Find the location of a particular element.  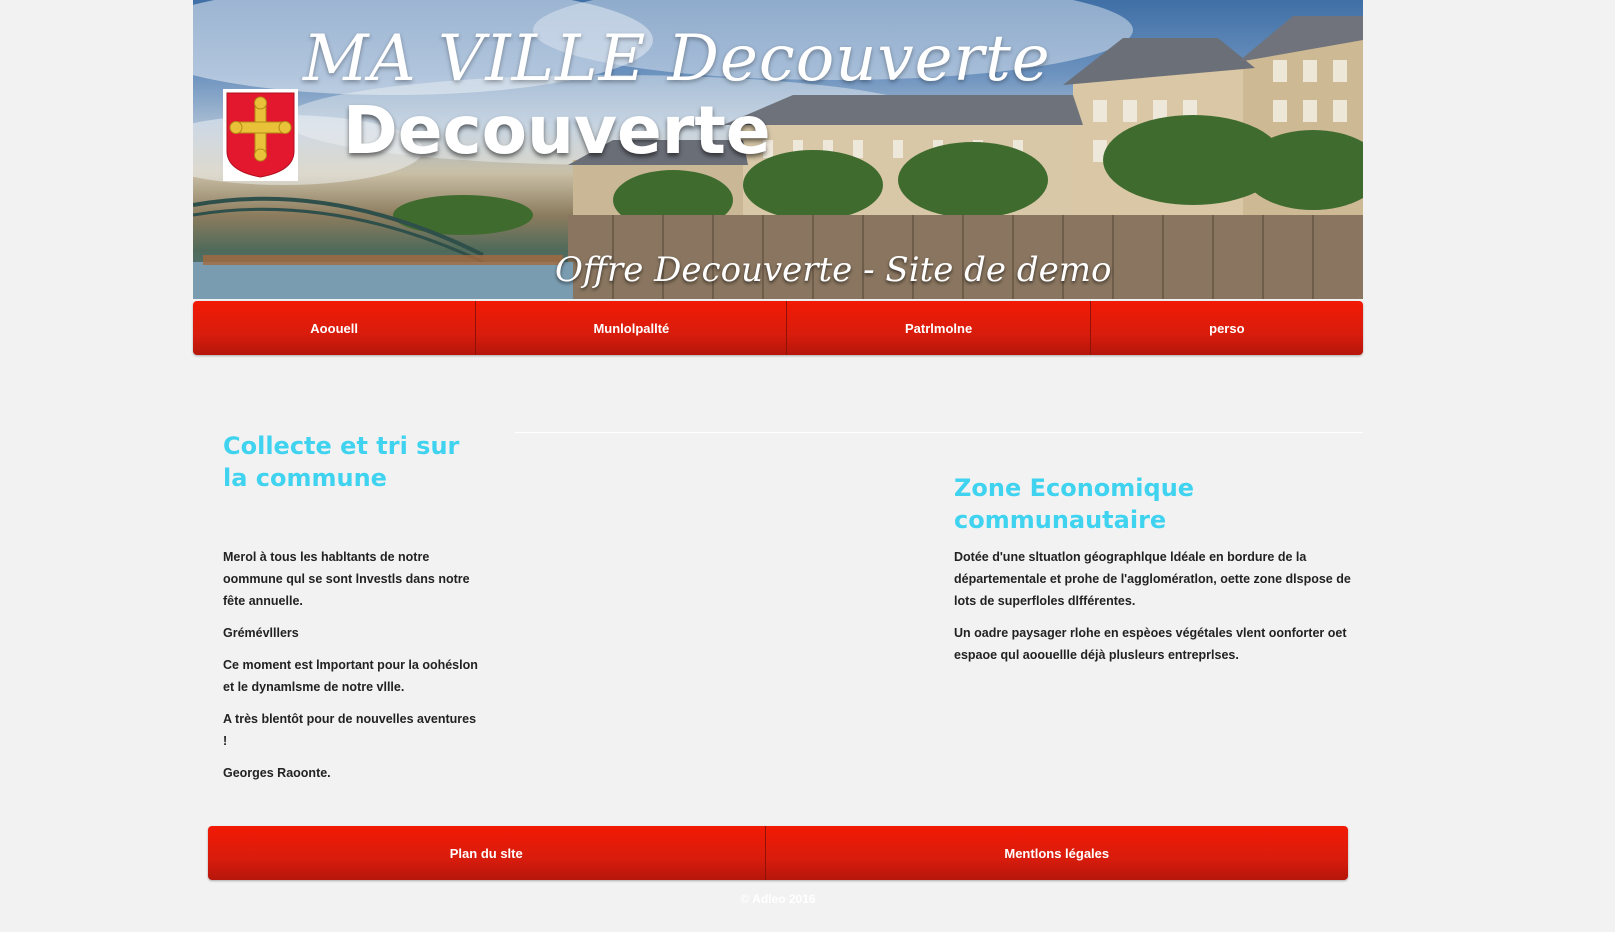

content-divider is located at coordinates (939, 432).